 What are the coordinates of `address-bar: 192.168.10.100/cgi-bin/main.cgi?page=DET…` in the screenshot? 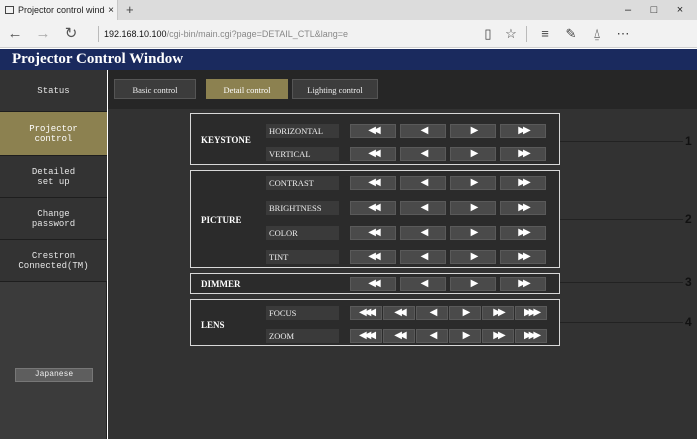 It's located at (284, 34).